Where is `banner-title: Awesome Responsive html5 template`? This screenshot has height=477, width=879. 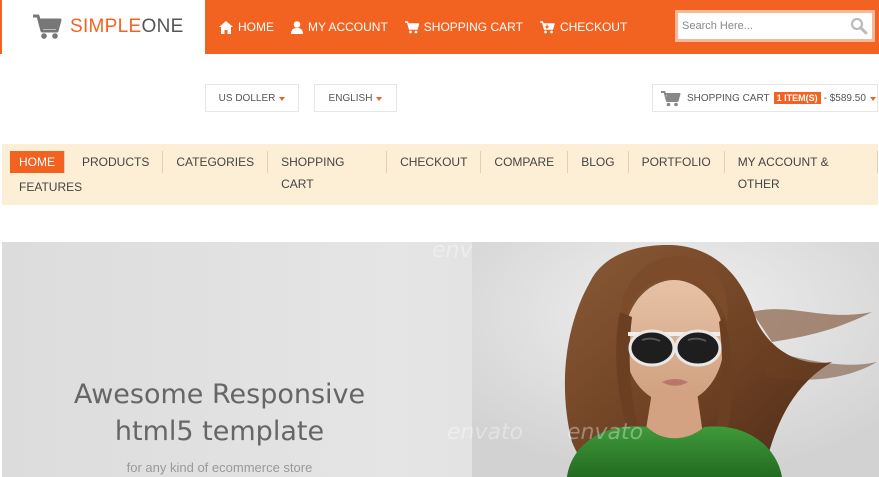 banner-title: Awesome Responsive html5 template is located at coordinates (219, 413).